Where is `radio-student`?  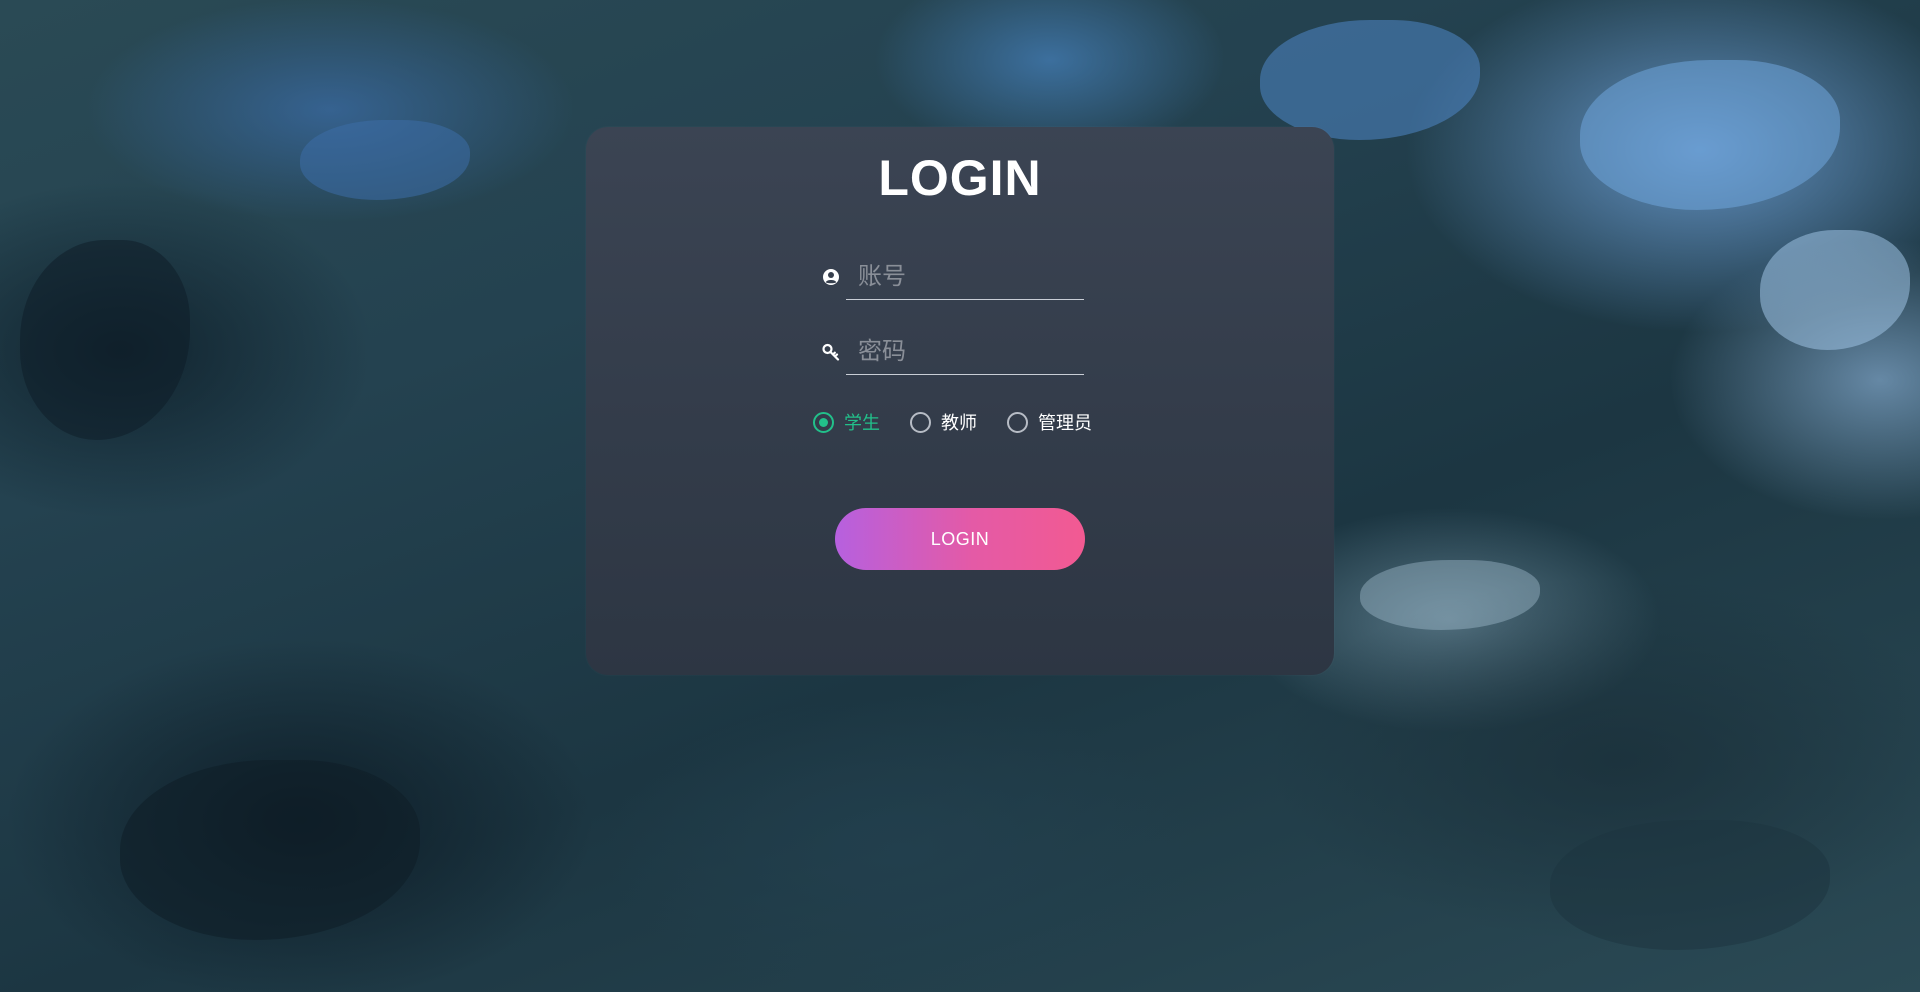
radio-student is located at coordinates (823, 422).